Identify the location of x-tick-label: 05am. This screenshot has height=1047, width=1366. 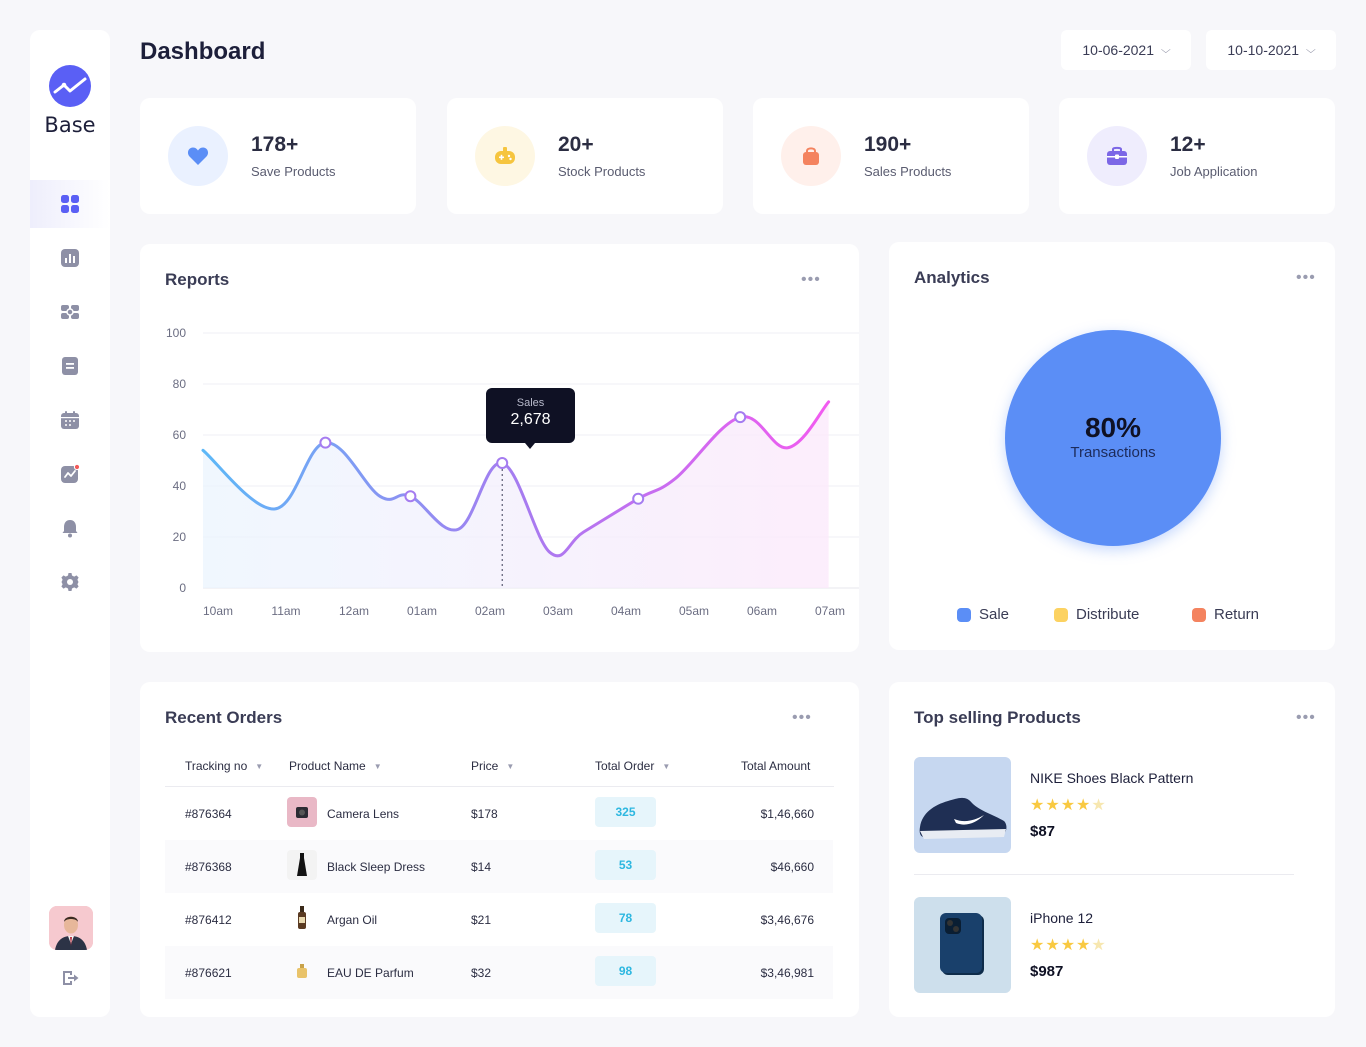
(694, 611).